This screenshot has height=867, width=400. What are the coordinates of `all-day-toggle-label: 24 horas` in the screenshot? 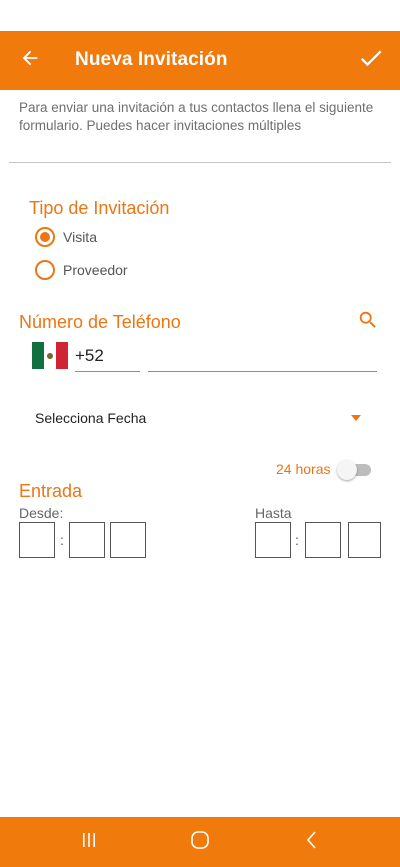 It's located at (303, 469).